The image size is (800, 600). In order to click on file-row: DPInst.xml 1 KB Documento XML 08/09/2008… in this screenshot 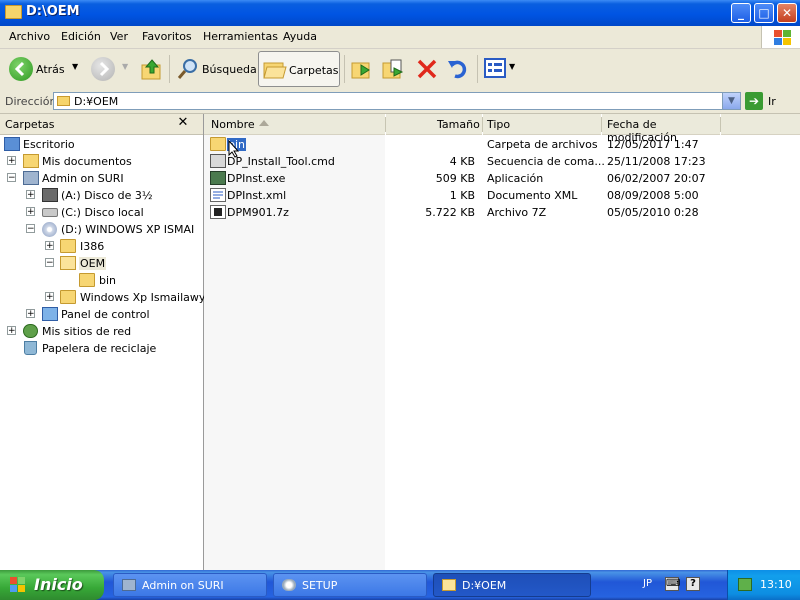, I will do `click(502, 195)`.